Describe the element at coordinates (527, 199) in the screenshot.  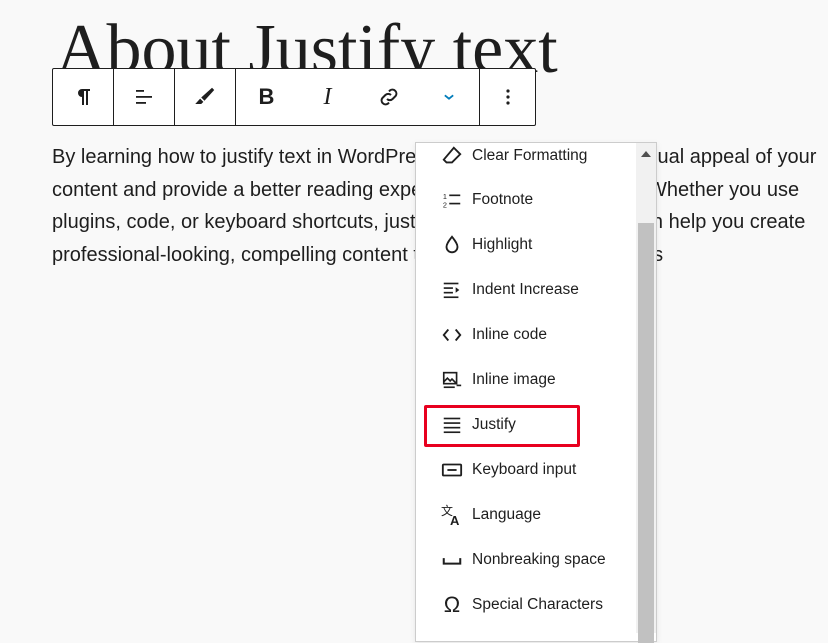
I see `menu-item-footnote: 12 Footnote` at that location.